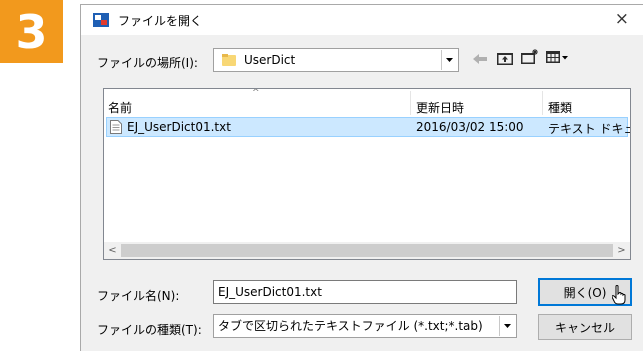  I want to click on file-type: テキスト ドキュメン, so click(589, 129).